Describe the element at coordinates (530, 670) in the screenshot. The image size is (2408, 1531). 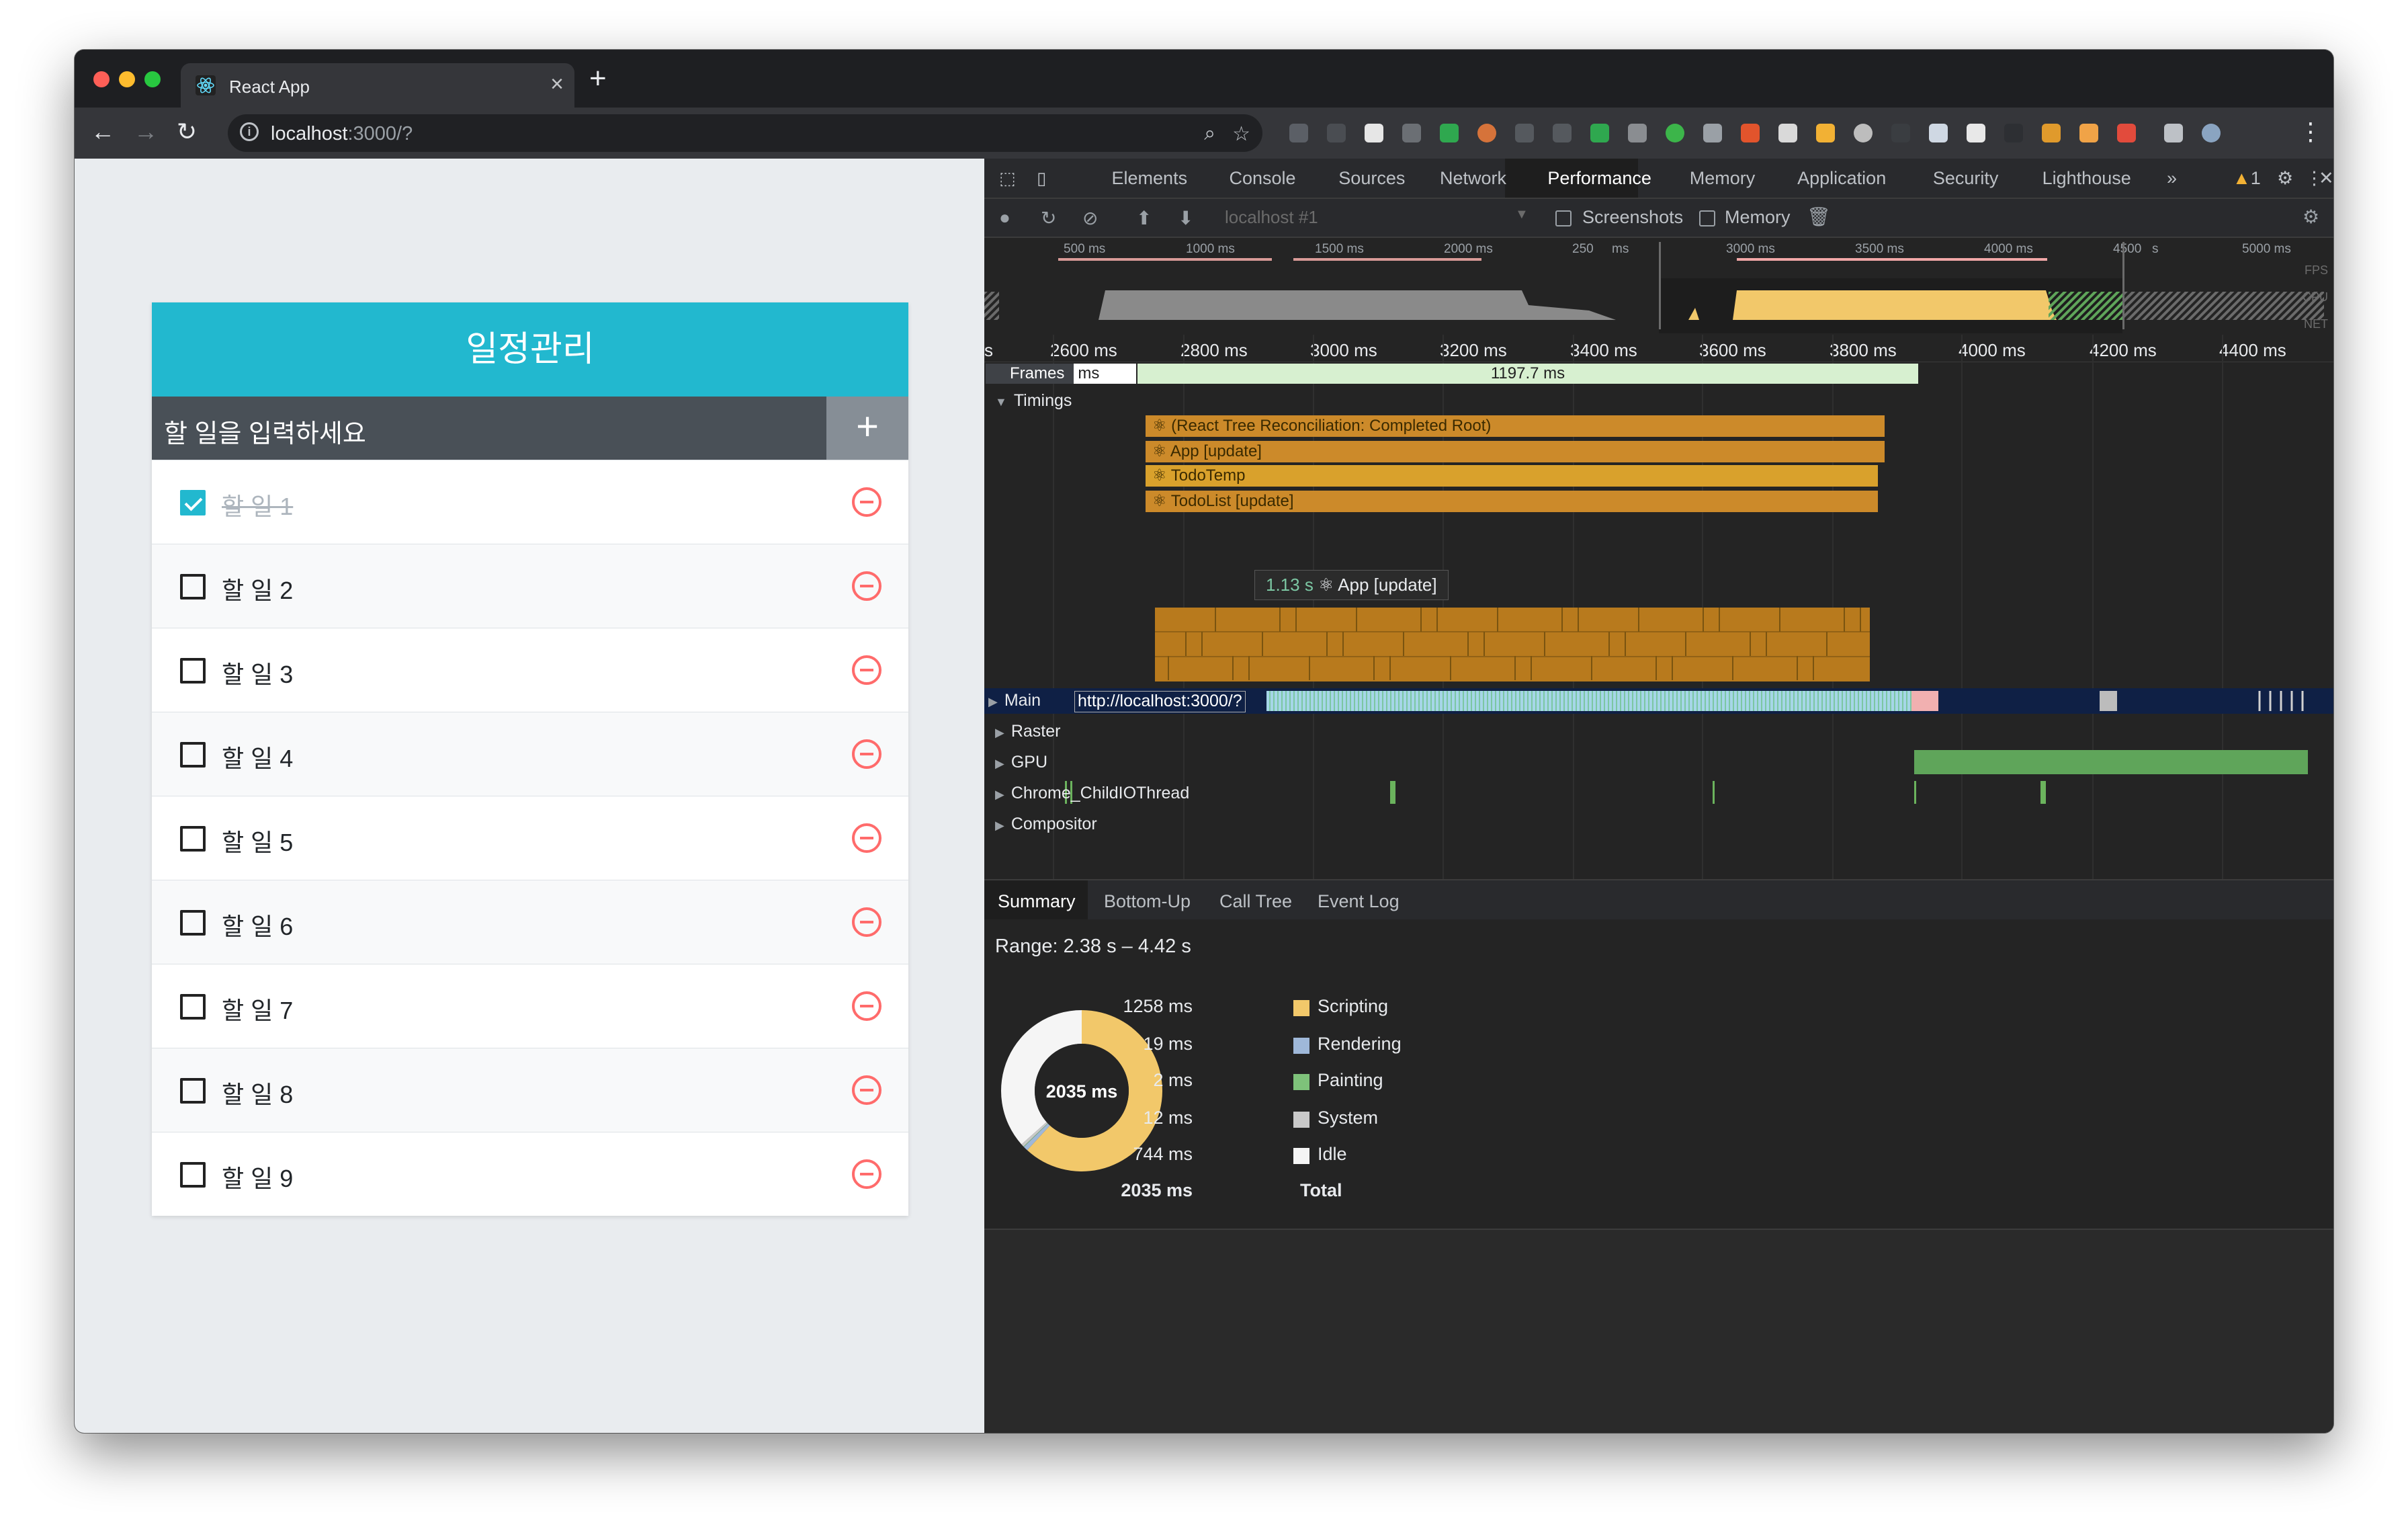
I see `todo-item: 할 일 3` at that location.